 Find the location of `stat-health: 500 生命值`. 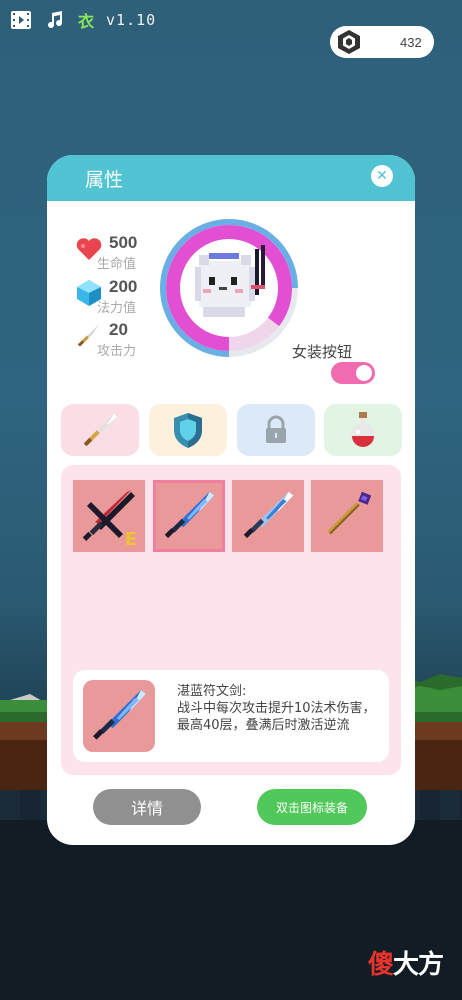

stat-health: 500 生命值 is located at coordinates (106, 252).